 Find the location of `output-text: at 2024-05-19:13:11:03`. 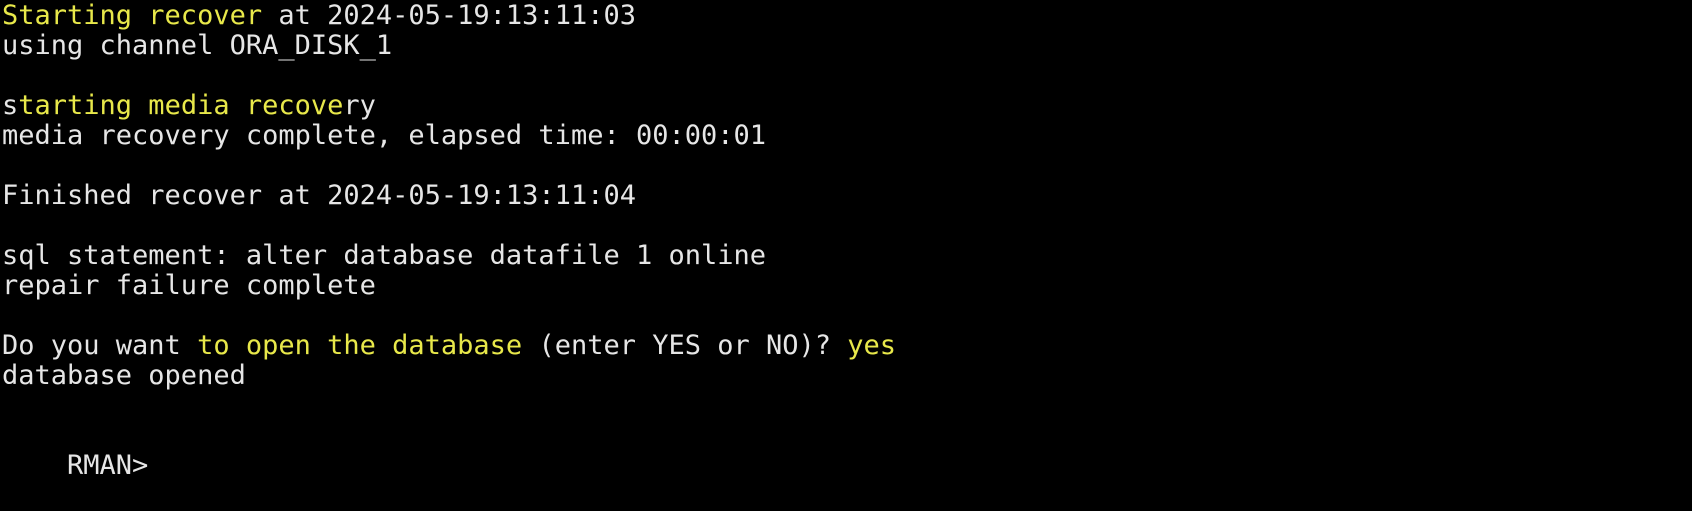

output-text: at 2024-05-19:13:11:03 is located at coordinates (449, 15).